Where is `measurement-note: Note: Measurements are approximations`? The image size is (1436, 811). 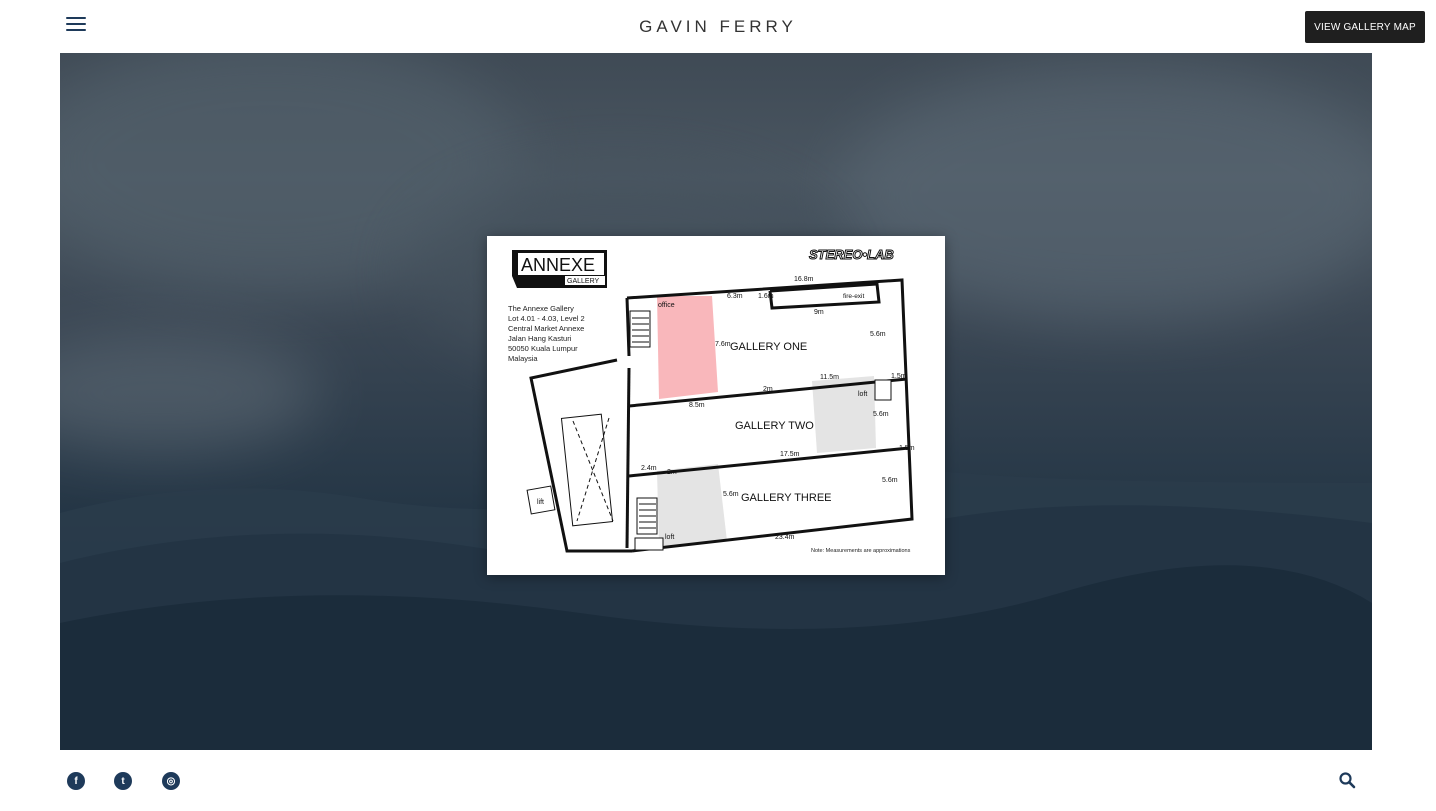
measurement-note: Note: Measurements are approximations is located at coordinates (861, 551).